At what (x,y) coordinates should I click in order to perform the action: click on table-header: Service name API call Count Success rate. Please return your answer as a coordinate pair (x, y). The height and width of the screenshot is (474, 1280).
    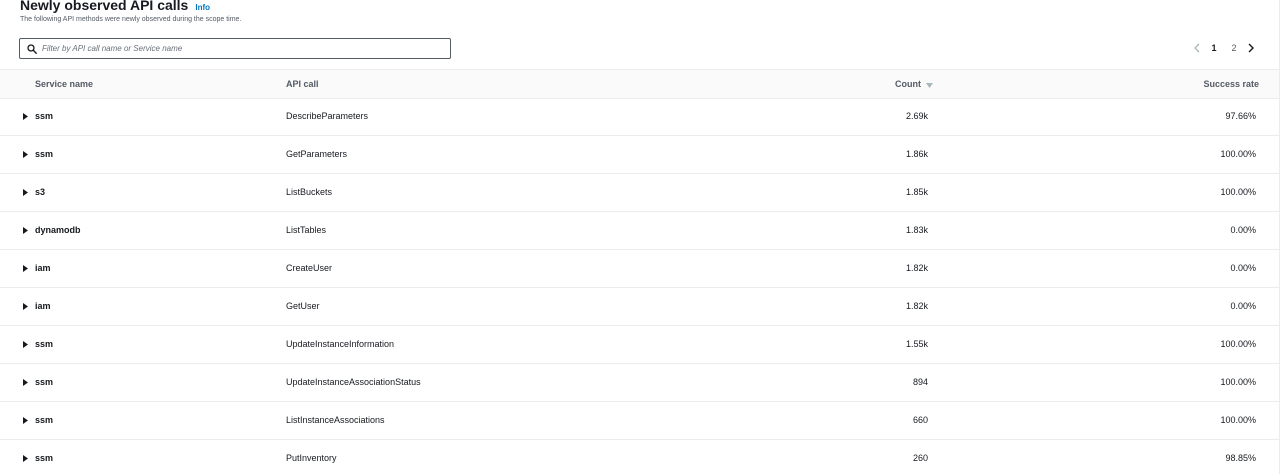
    Looking at the image, I should click on (640, 84).